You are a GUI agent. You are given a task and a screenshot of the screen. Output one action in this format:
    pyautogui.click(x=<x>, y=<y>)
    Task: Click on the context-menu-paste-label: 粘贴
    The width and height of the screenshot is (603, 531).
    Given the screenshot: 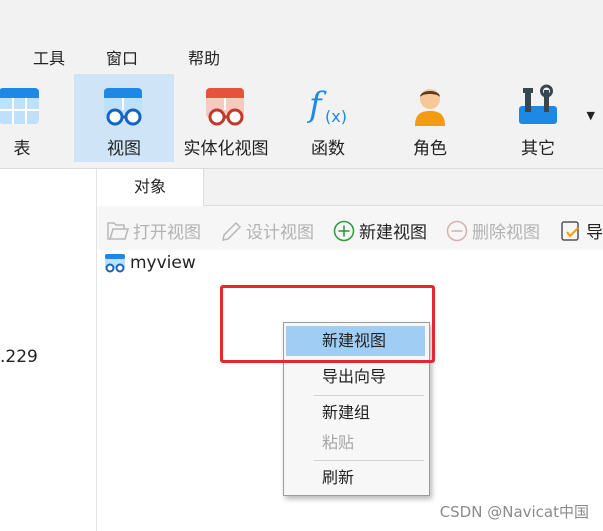 What is the action you would take?
    pyautogui.click(x=338, y=442)
    